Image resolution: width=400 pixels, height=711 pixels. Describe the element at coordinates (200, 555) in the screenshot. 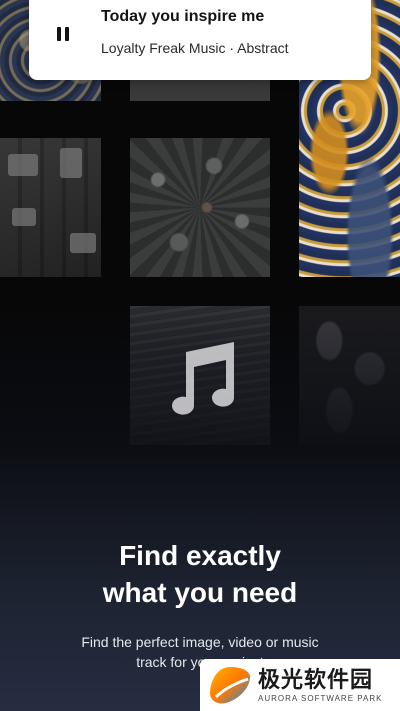

I see `headline-line-1: Find exactly` at that location.